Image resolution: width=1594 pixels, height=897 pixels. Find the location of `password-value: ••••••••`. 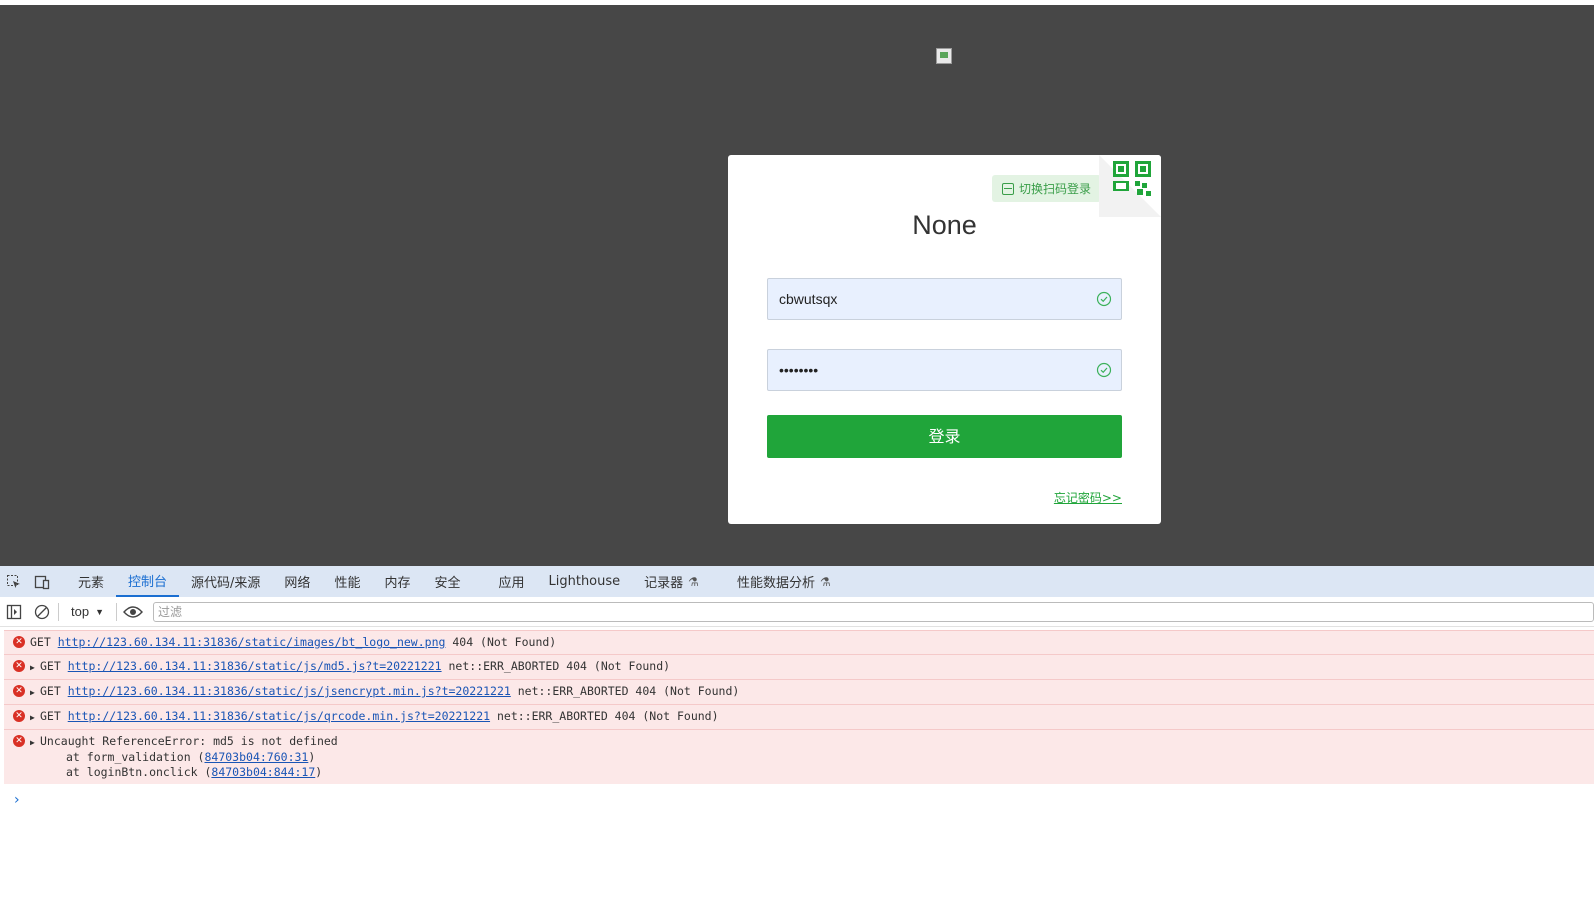

password-value: •••••••• is located at coordinates (799, 370).